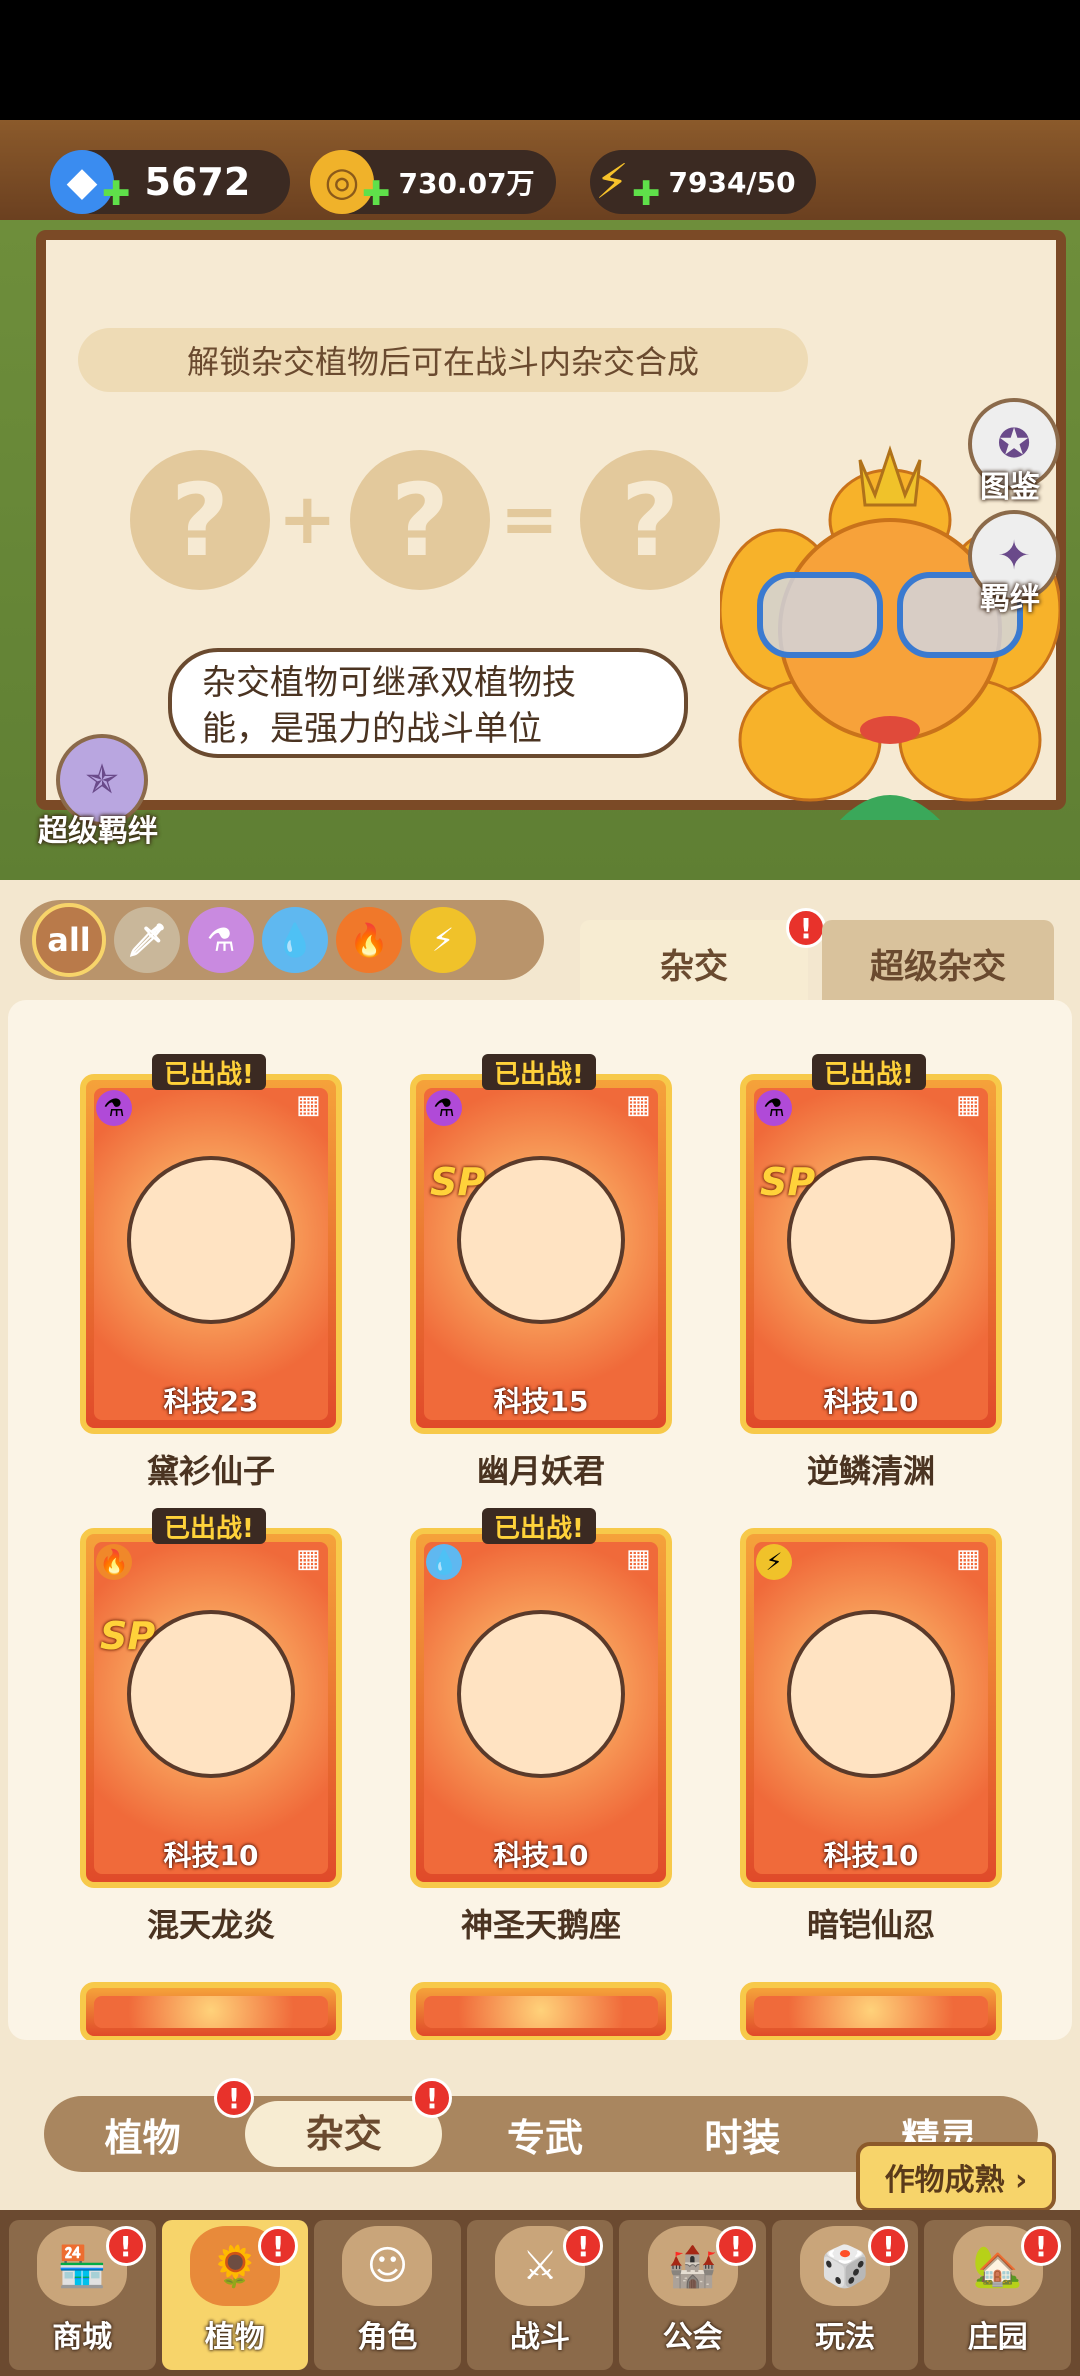 This screenshot has width=1080, height=2376. I want to click on subtab-hybrid: 杂交, so click(344, 2134).